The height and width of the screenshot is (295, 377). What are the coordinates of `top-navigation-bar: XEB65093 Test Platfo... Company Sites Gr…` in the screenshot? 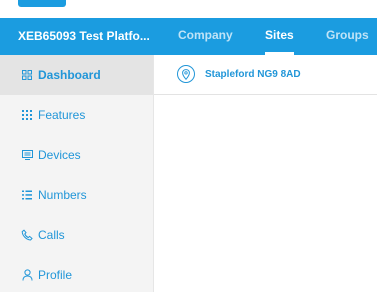 It's located at (188, 36).